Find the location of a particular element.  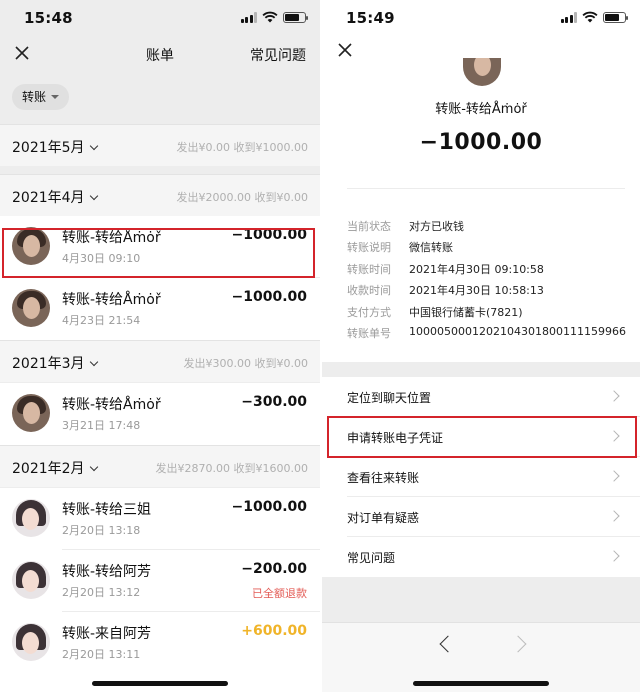

month-stats: 发出¥2870.00 收到¥1600.00 is located at coordinates (231, 468).